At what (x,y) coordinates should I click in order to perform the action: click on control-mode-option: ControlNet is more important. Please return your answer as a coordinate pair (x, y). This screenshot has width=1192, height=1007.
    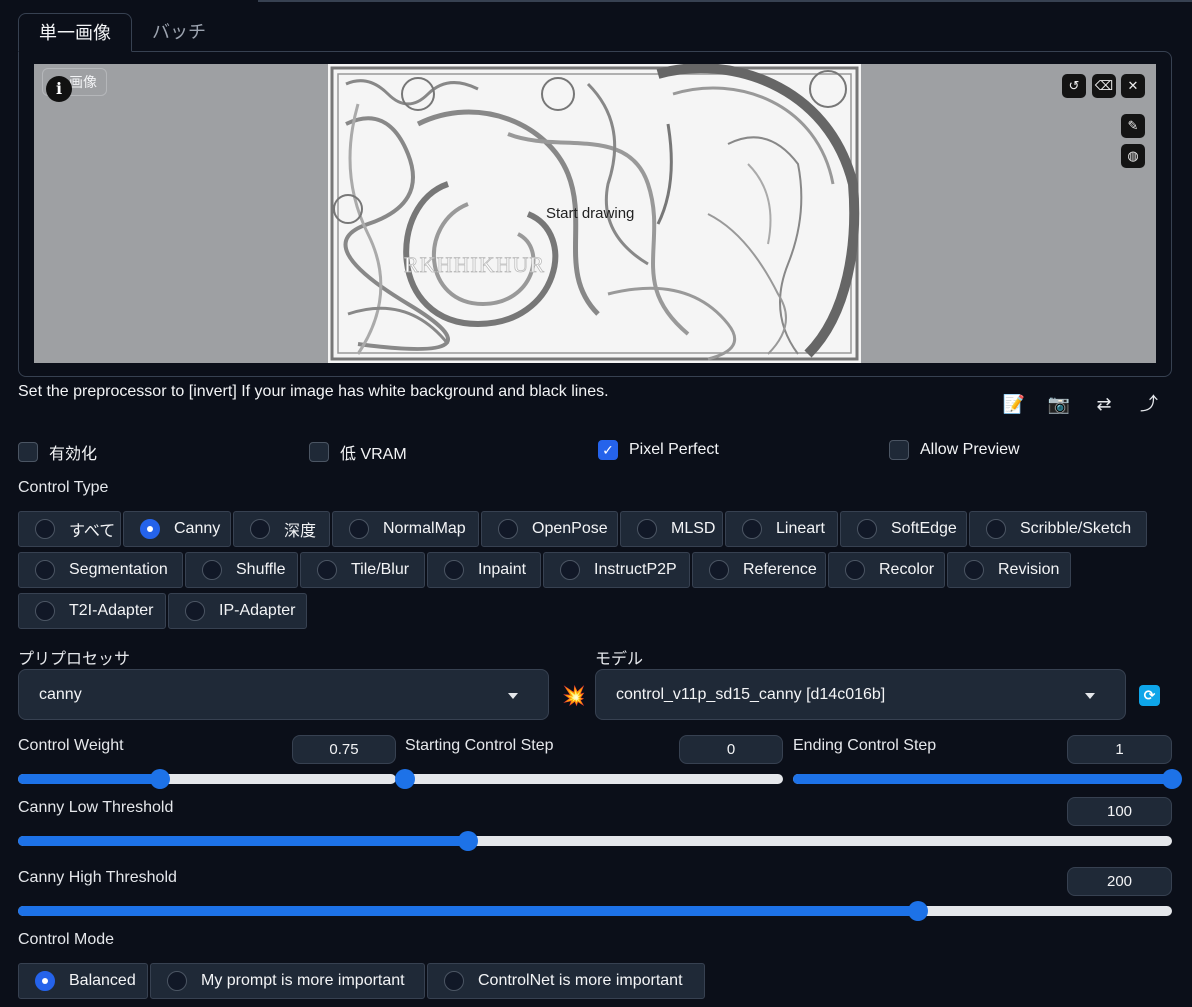
    Looking at the image, I should click on (566, 981).